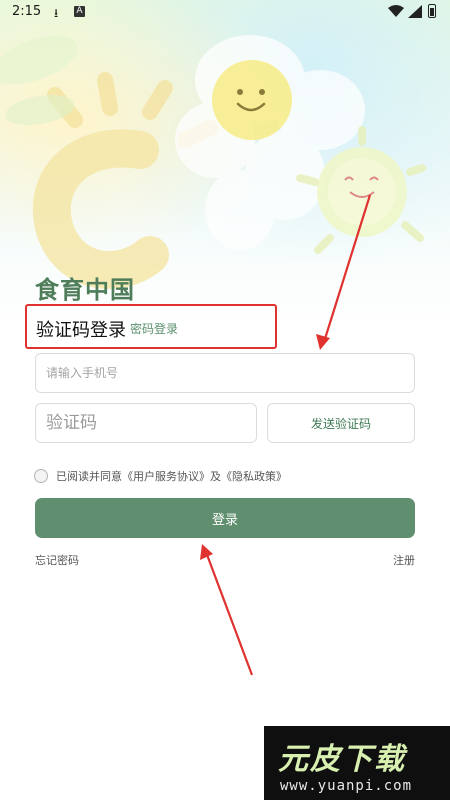 This screenshot has height=800, width=450. What do you see at coordinates (346, 786) in the screenshot?
I see `watermark-url: www.yuanpi.com` at bounding box center [346, 786].